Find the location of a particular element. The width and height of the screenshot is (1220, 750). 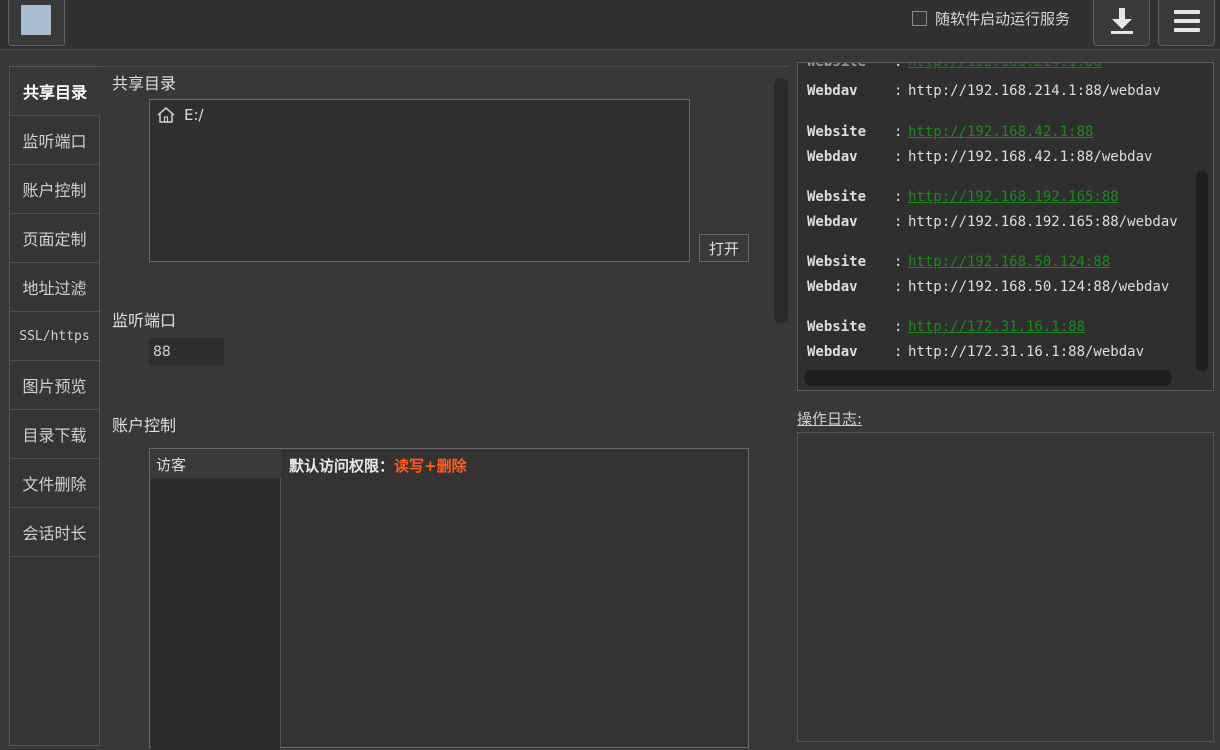

autostart-label: 随软件启动运行服务 is located at coordinates (1003, 18).